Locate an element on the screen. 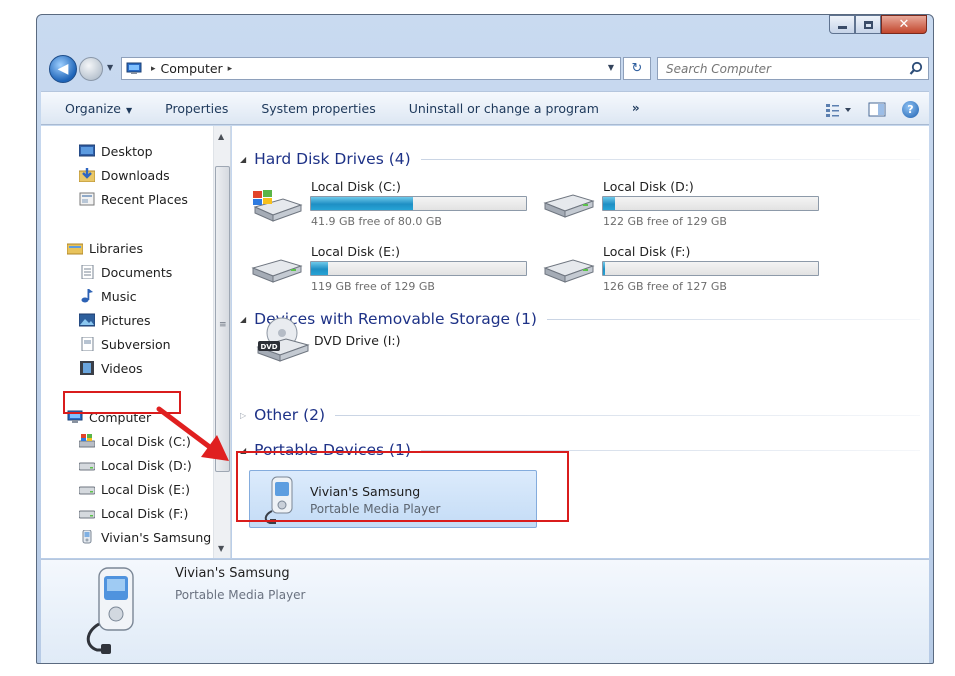  sidebar-item-subversion: Subversion is located at coordinates (125, 344).